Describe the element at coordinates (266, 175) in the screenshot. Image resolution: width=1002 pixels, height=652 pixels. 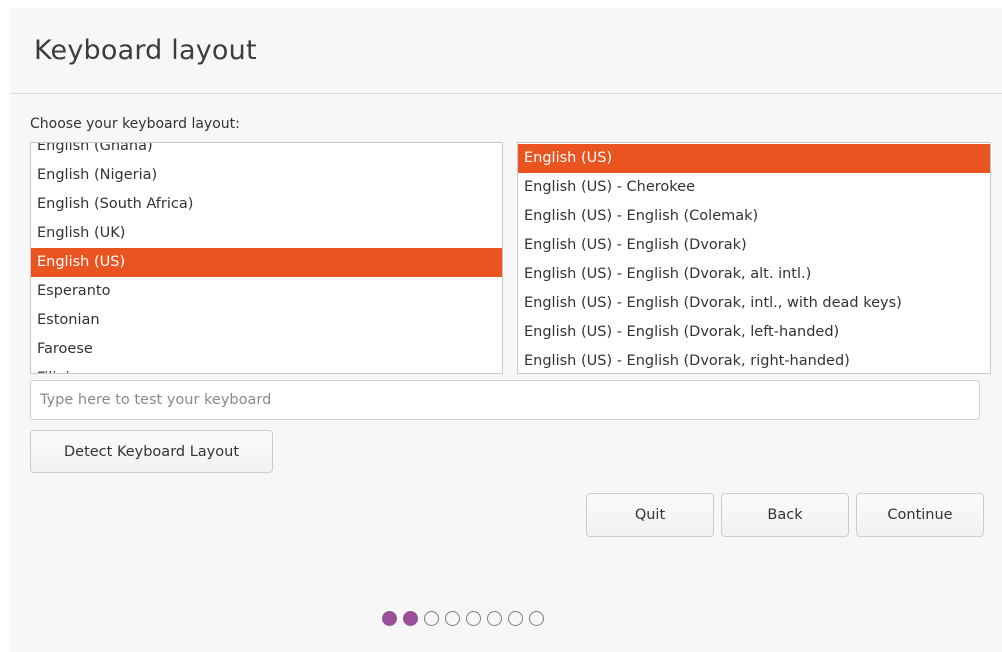
I see `language-list-item: English (Nigeria)` at that location.